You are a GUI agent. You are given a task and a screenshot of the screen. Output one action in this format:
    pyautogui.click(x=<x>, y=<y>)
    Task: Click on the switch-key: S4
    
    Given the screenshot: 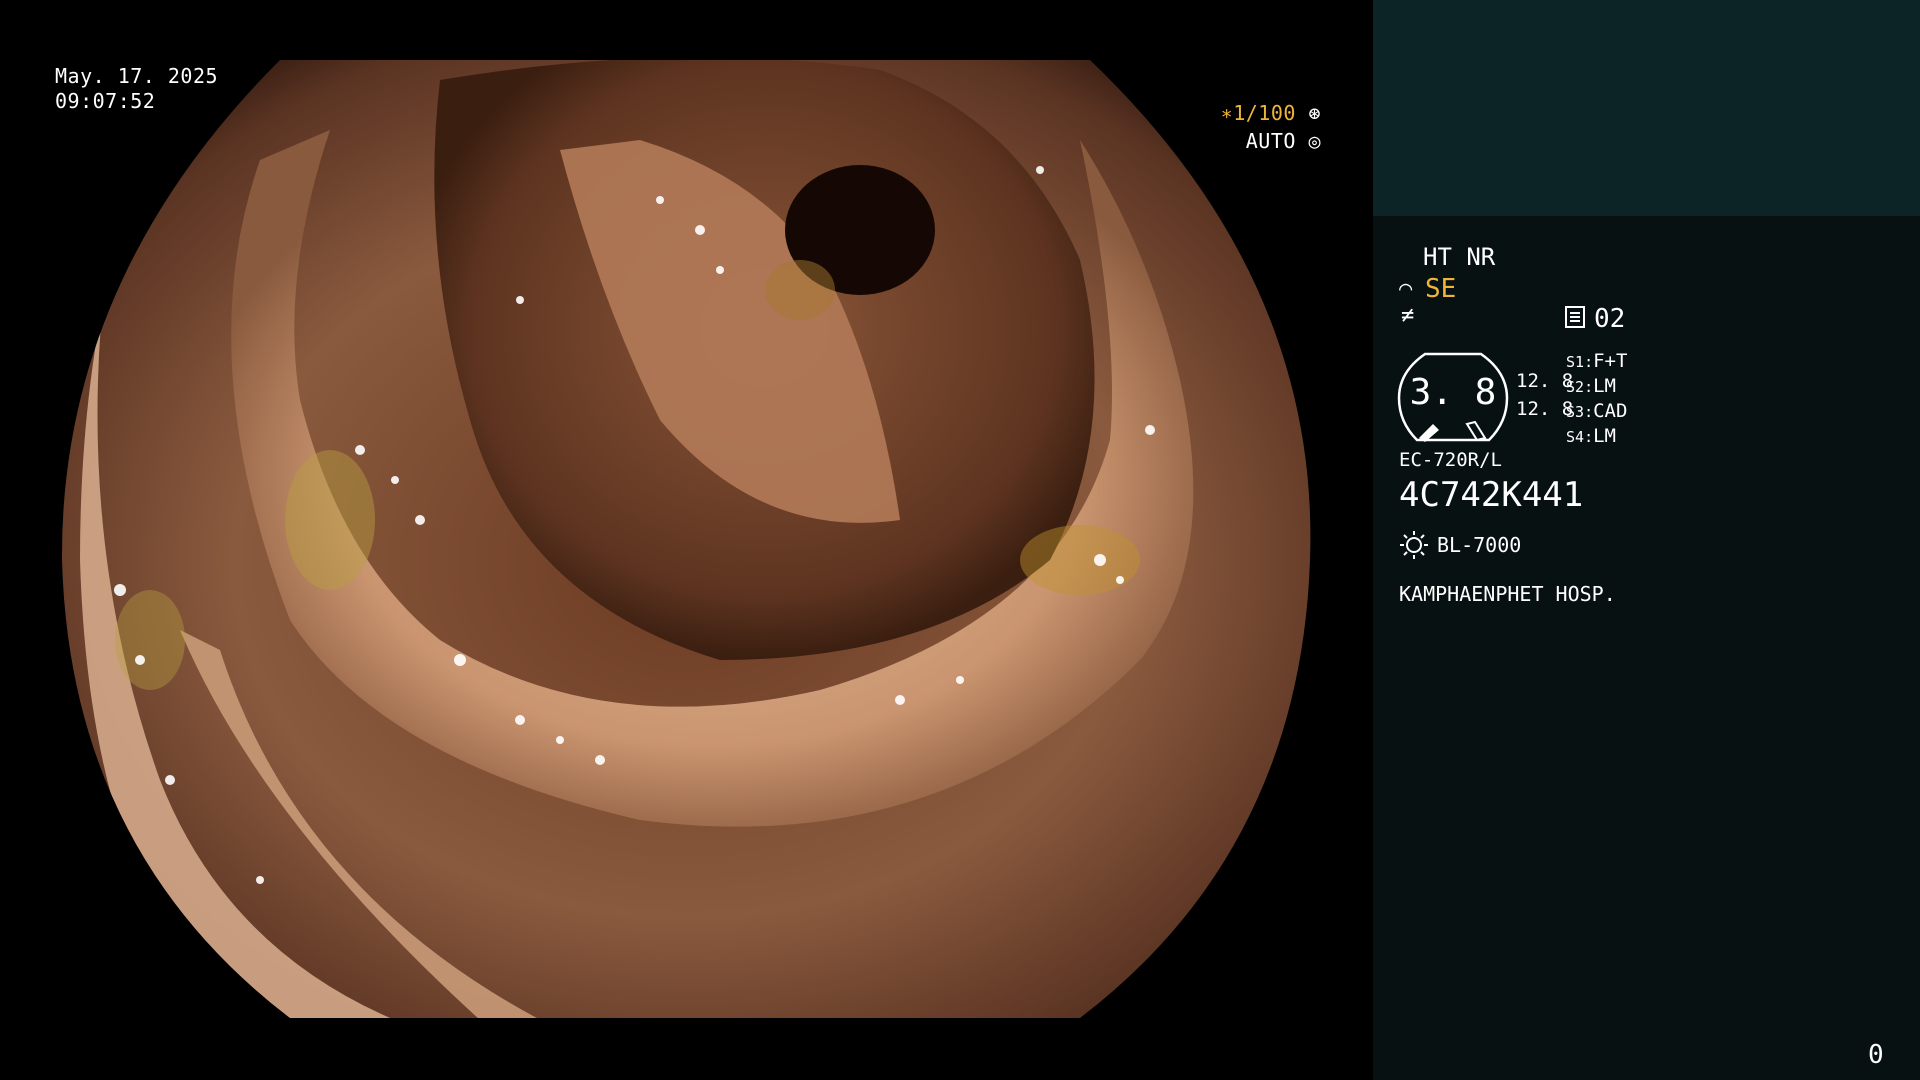 What is the action you would take?
    pyautogui.click(x=1575, y=437)
    